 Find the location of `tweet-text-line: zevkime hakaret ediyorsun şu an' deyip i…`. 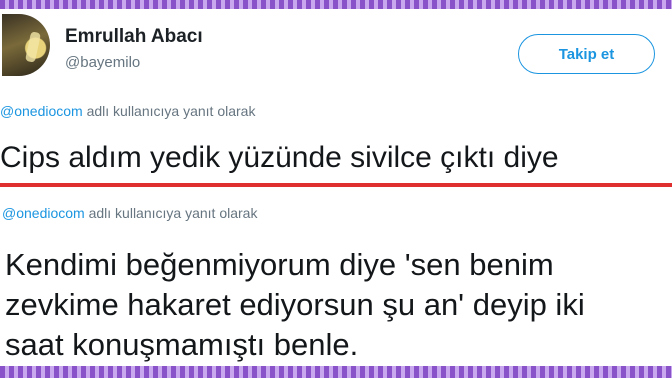

tweet-text-line: zevkime hakaret ediyorsun şu an' deyip i… is located at coordinates (295, 304).